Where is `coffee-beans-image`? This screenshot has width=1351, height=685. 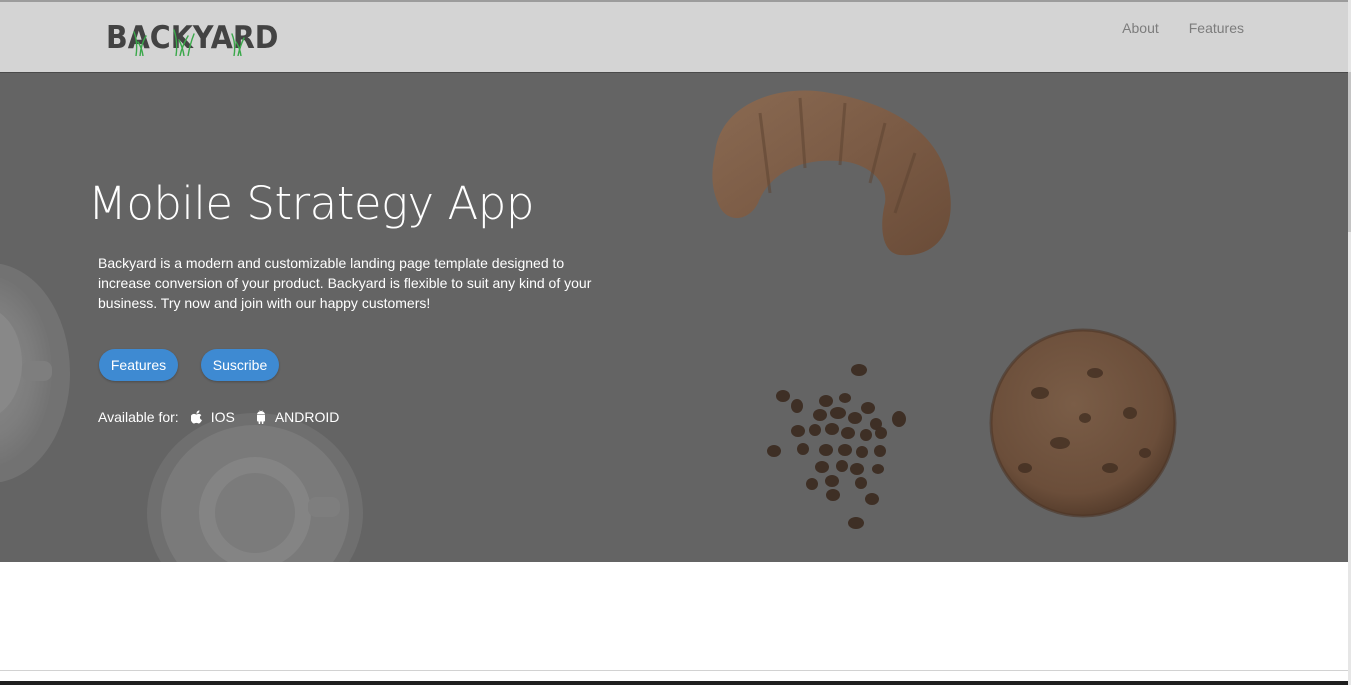
coffee-beans-image is located at coordinates (836, 446).